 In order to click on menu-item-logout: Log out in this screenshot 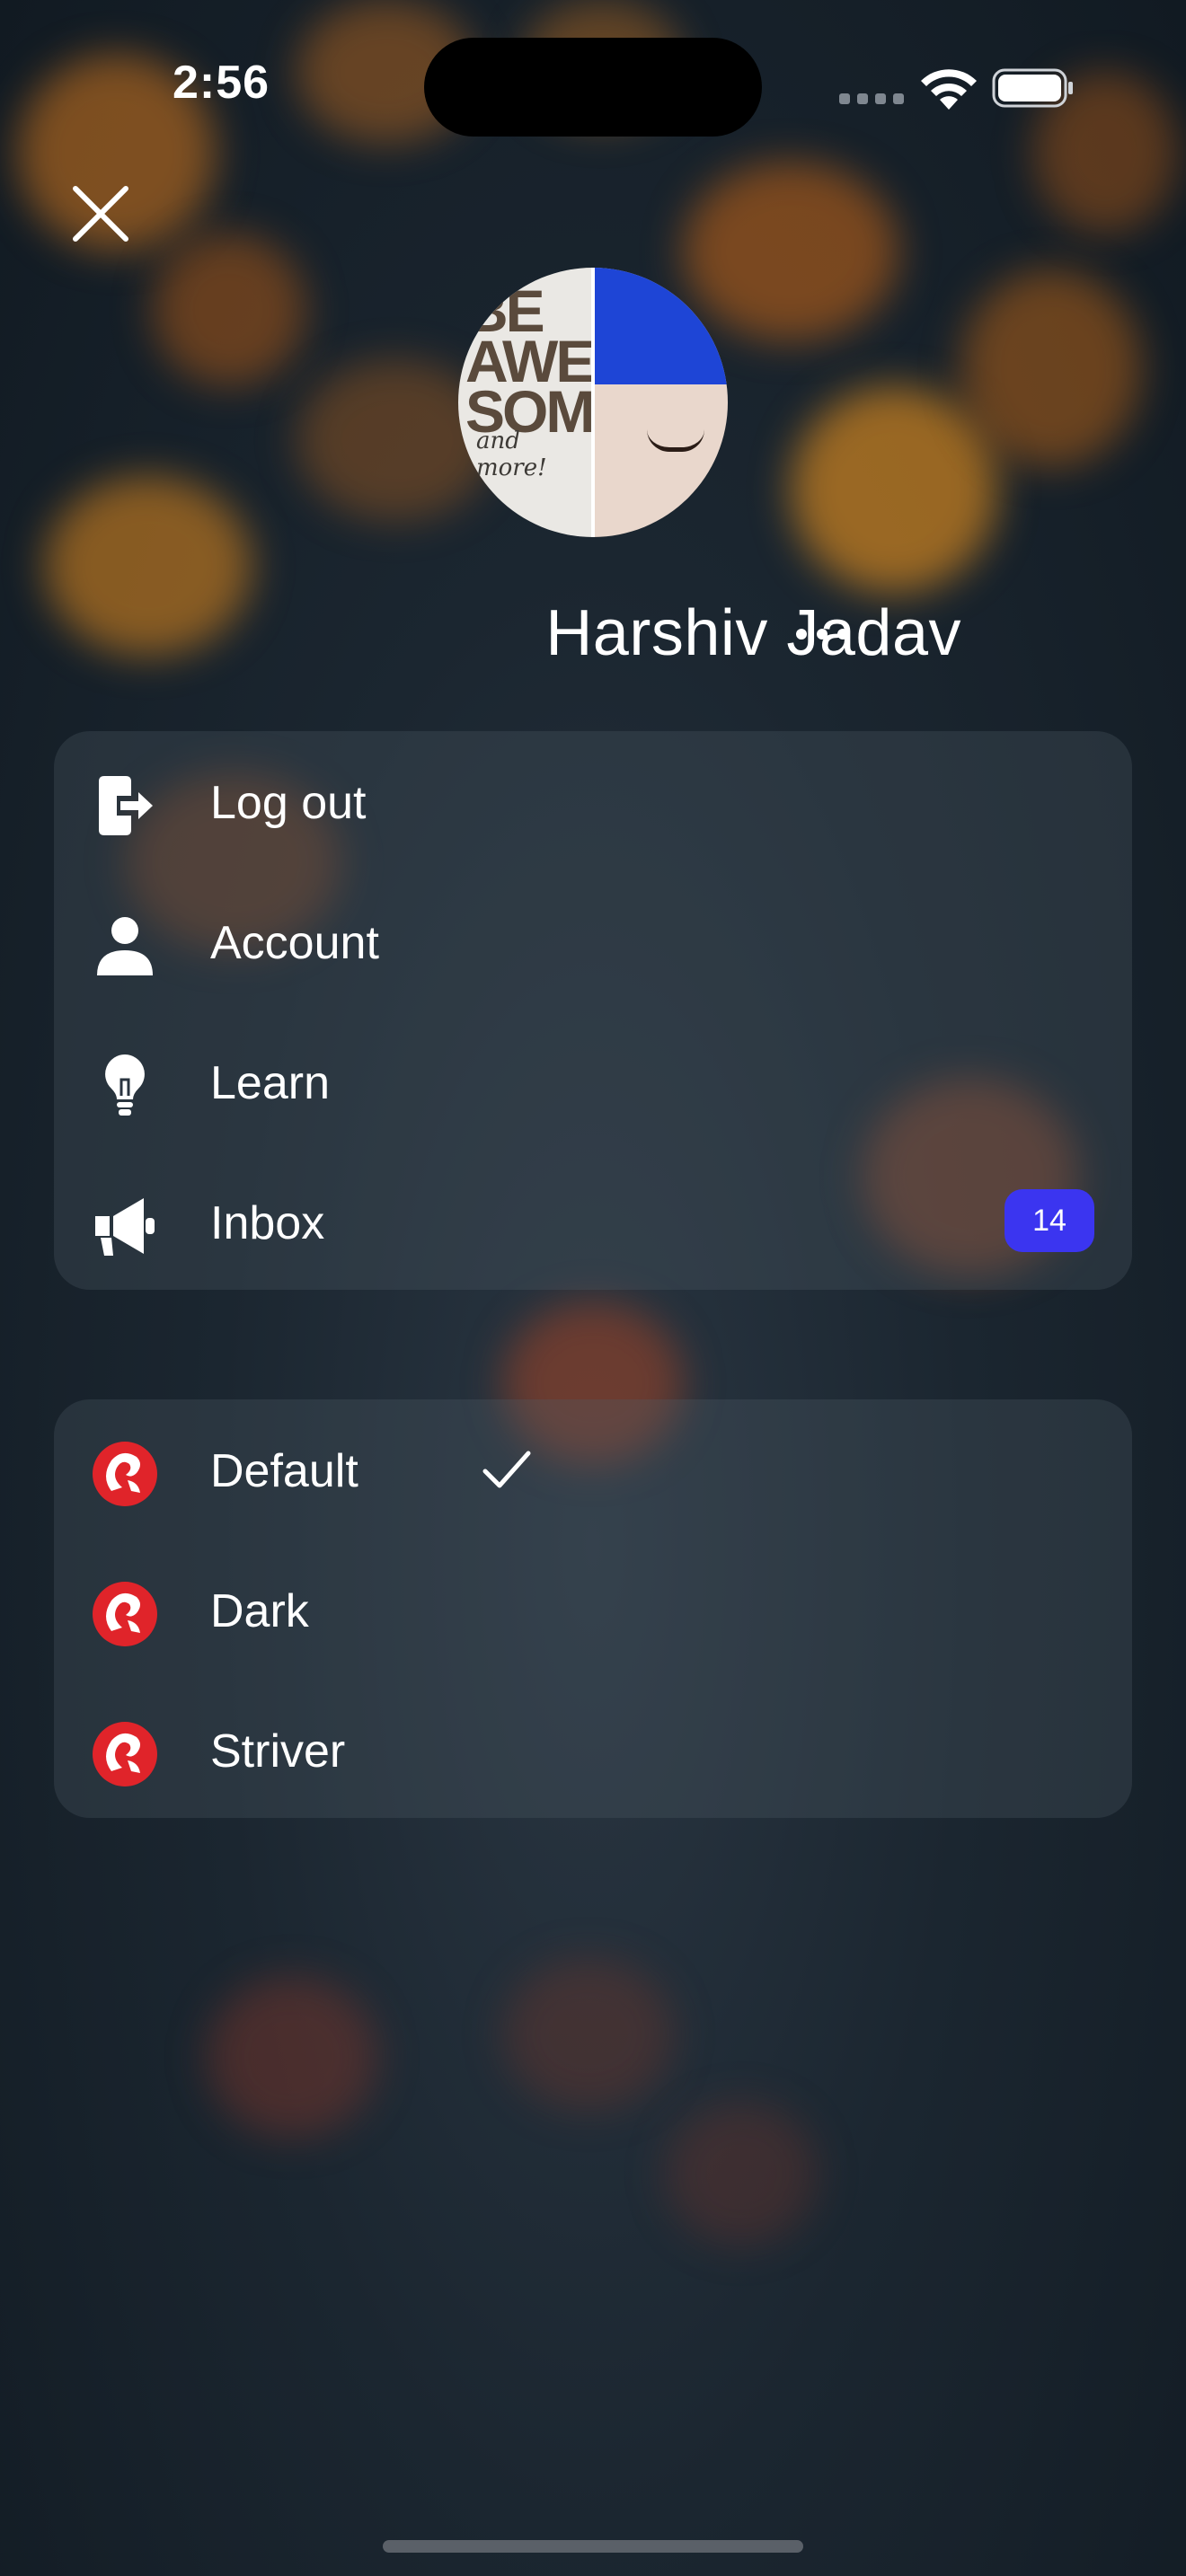, I will do `click(593, 801)`.